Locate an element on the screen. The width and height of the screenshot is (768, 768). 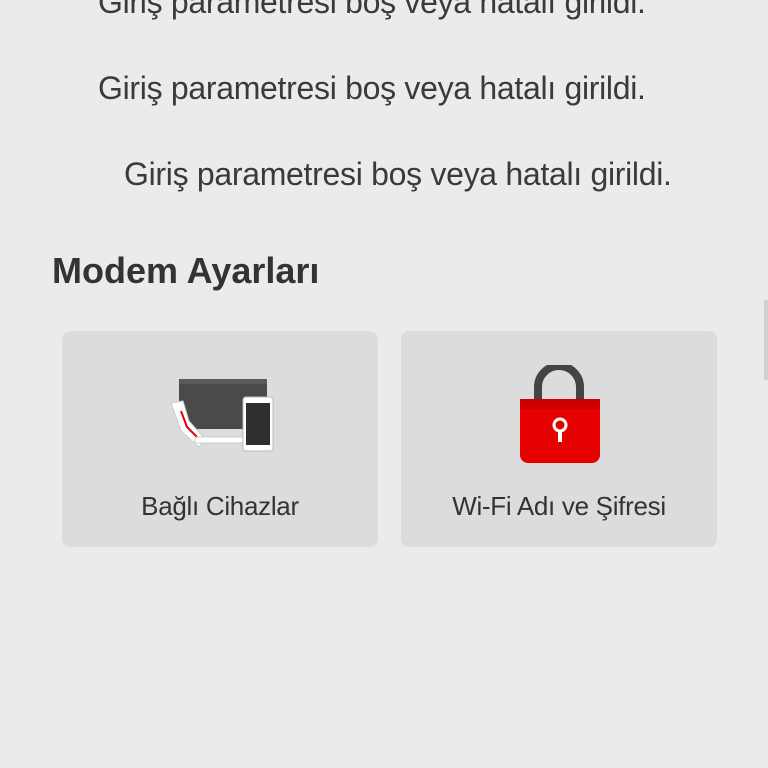
connected-devices-icon is located at coordinates (220, 413).